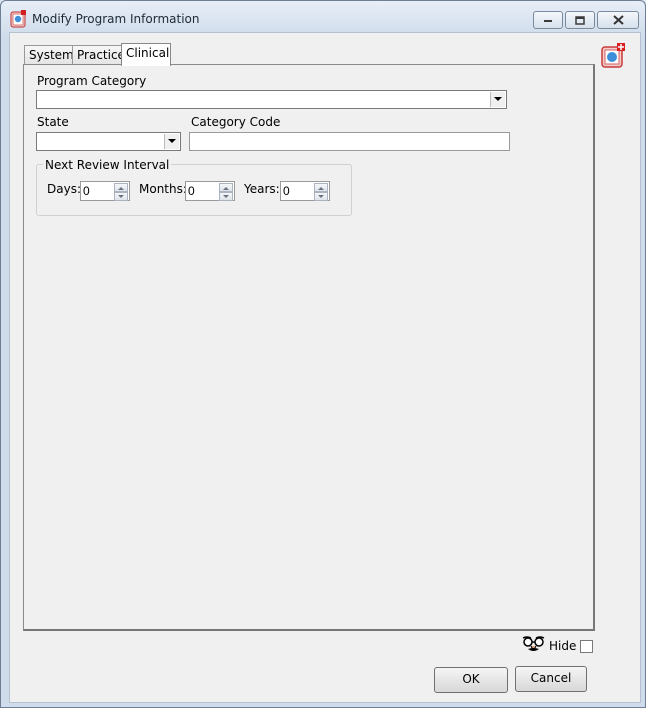 This screenshot has height=708, width=646. What do you see at coordinates (163, 189) in the screenshot?
I see `months-label: Months:` at bounding box center [163, 189].